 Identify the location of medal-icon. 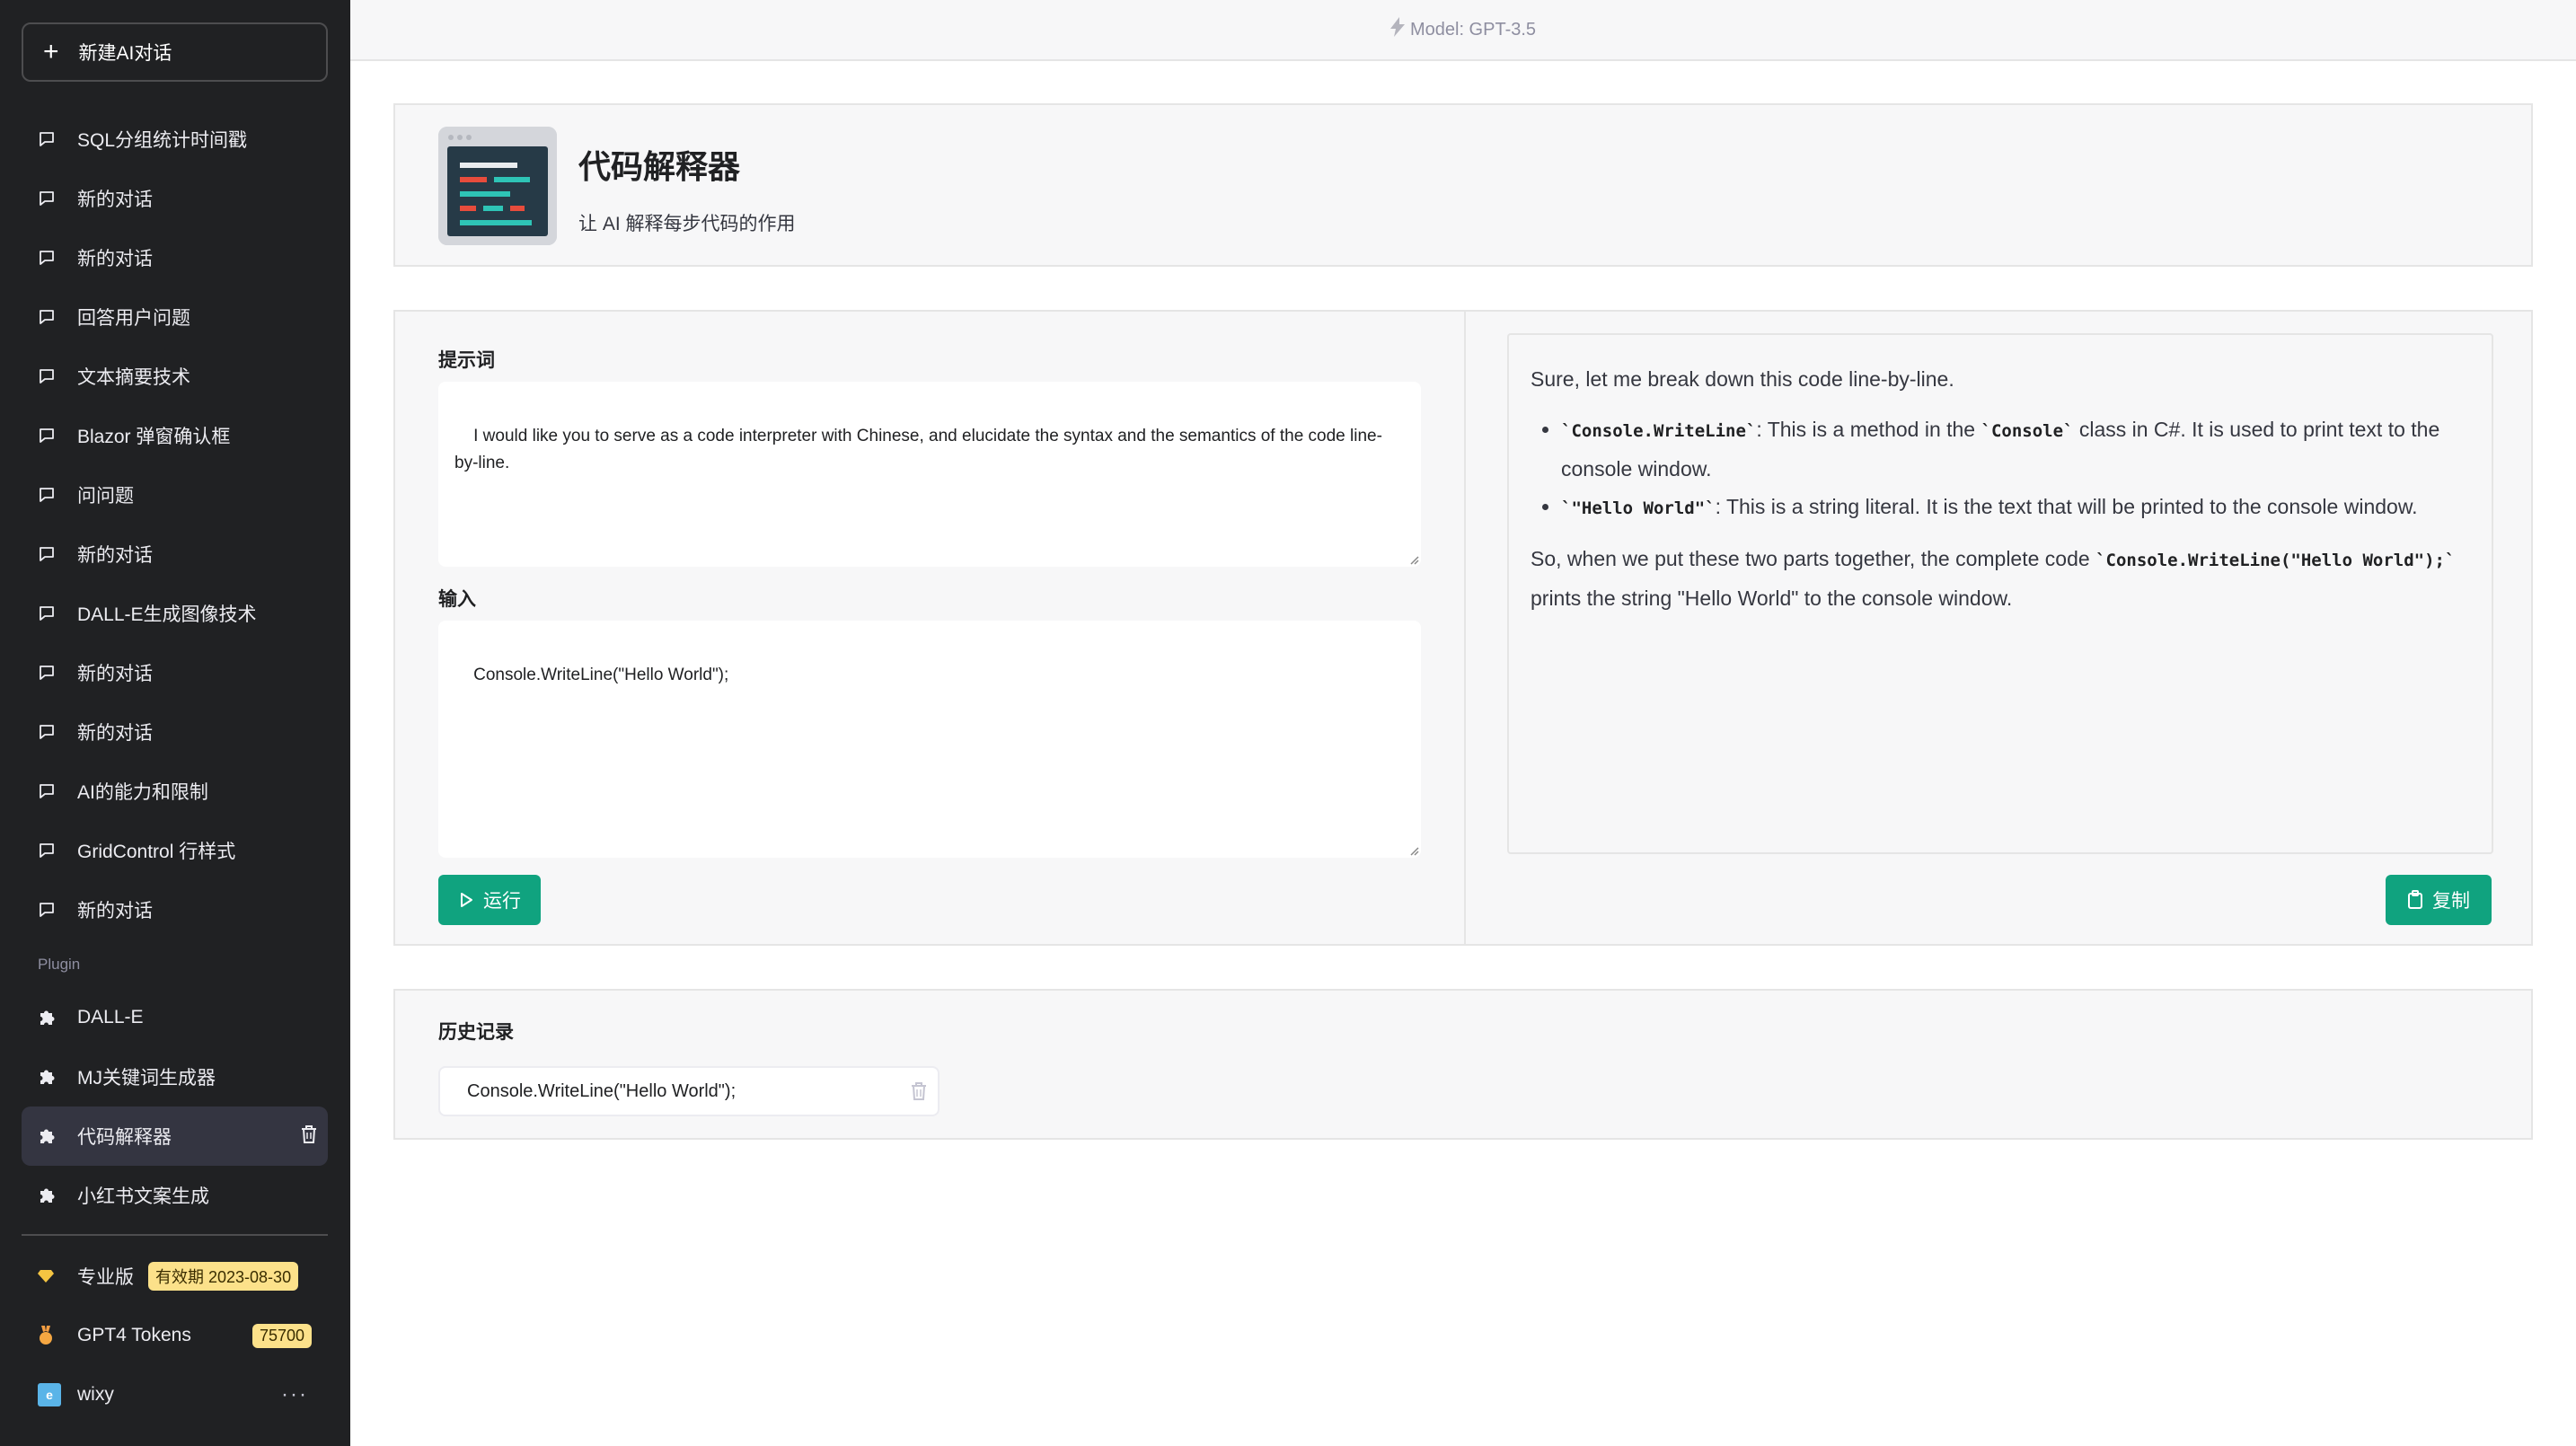
(49, 1335).